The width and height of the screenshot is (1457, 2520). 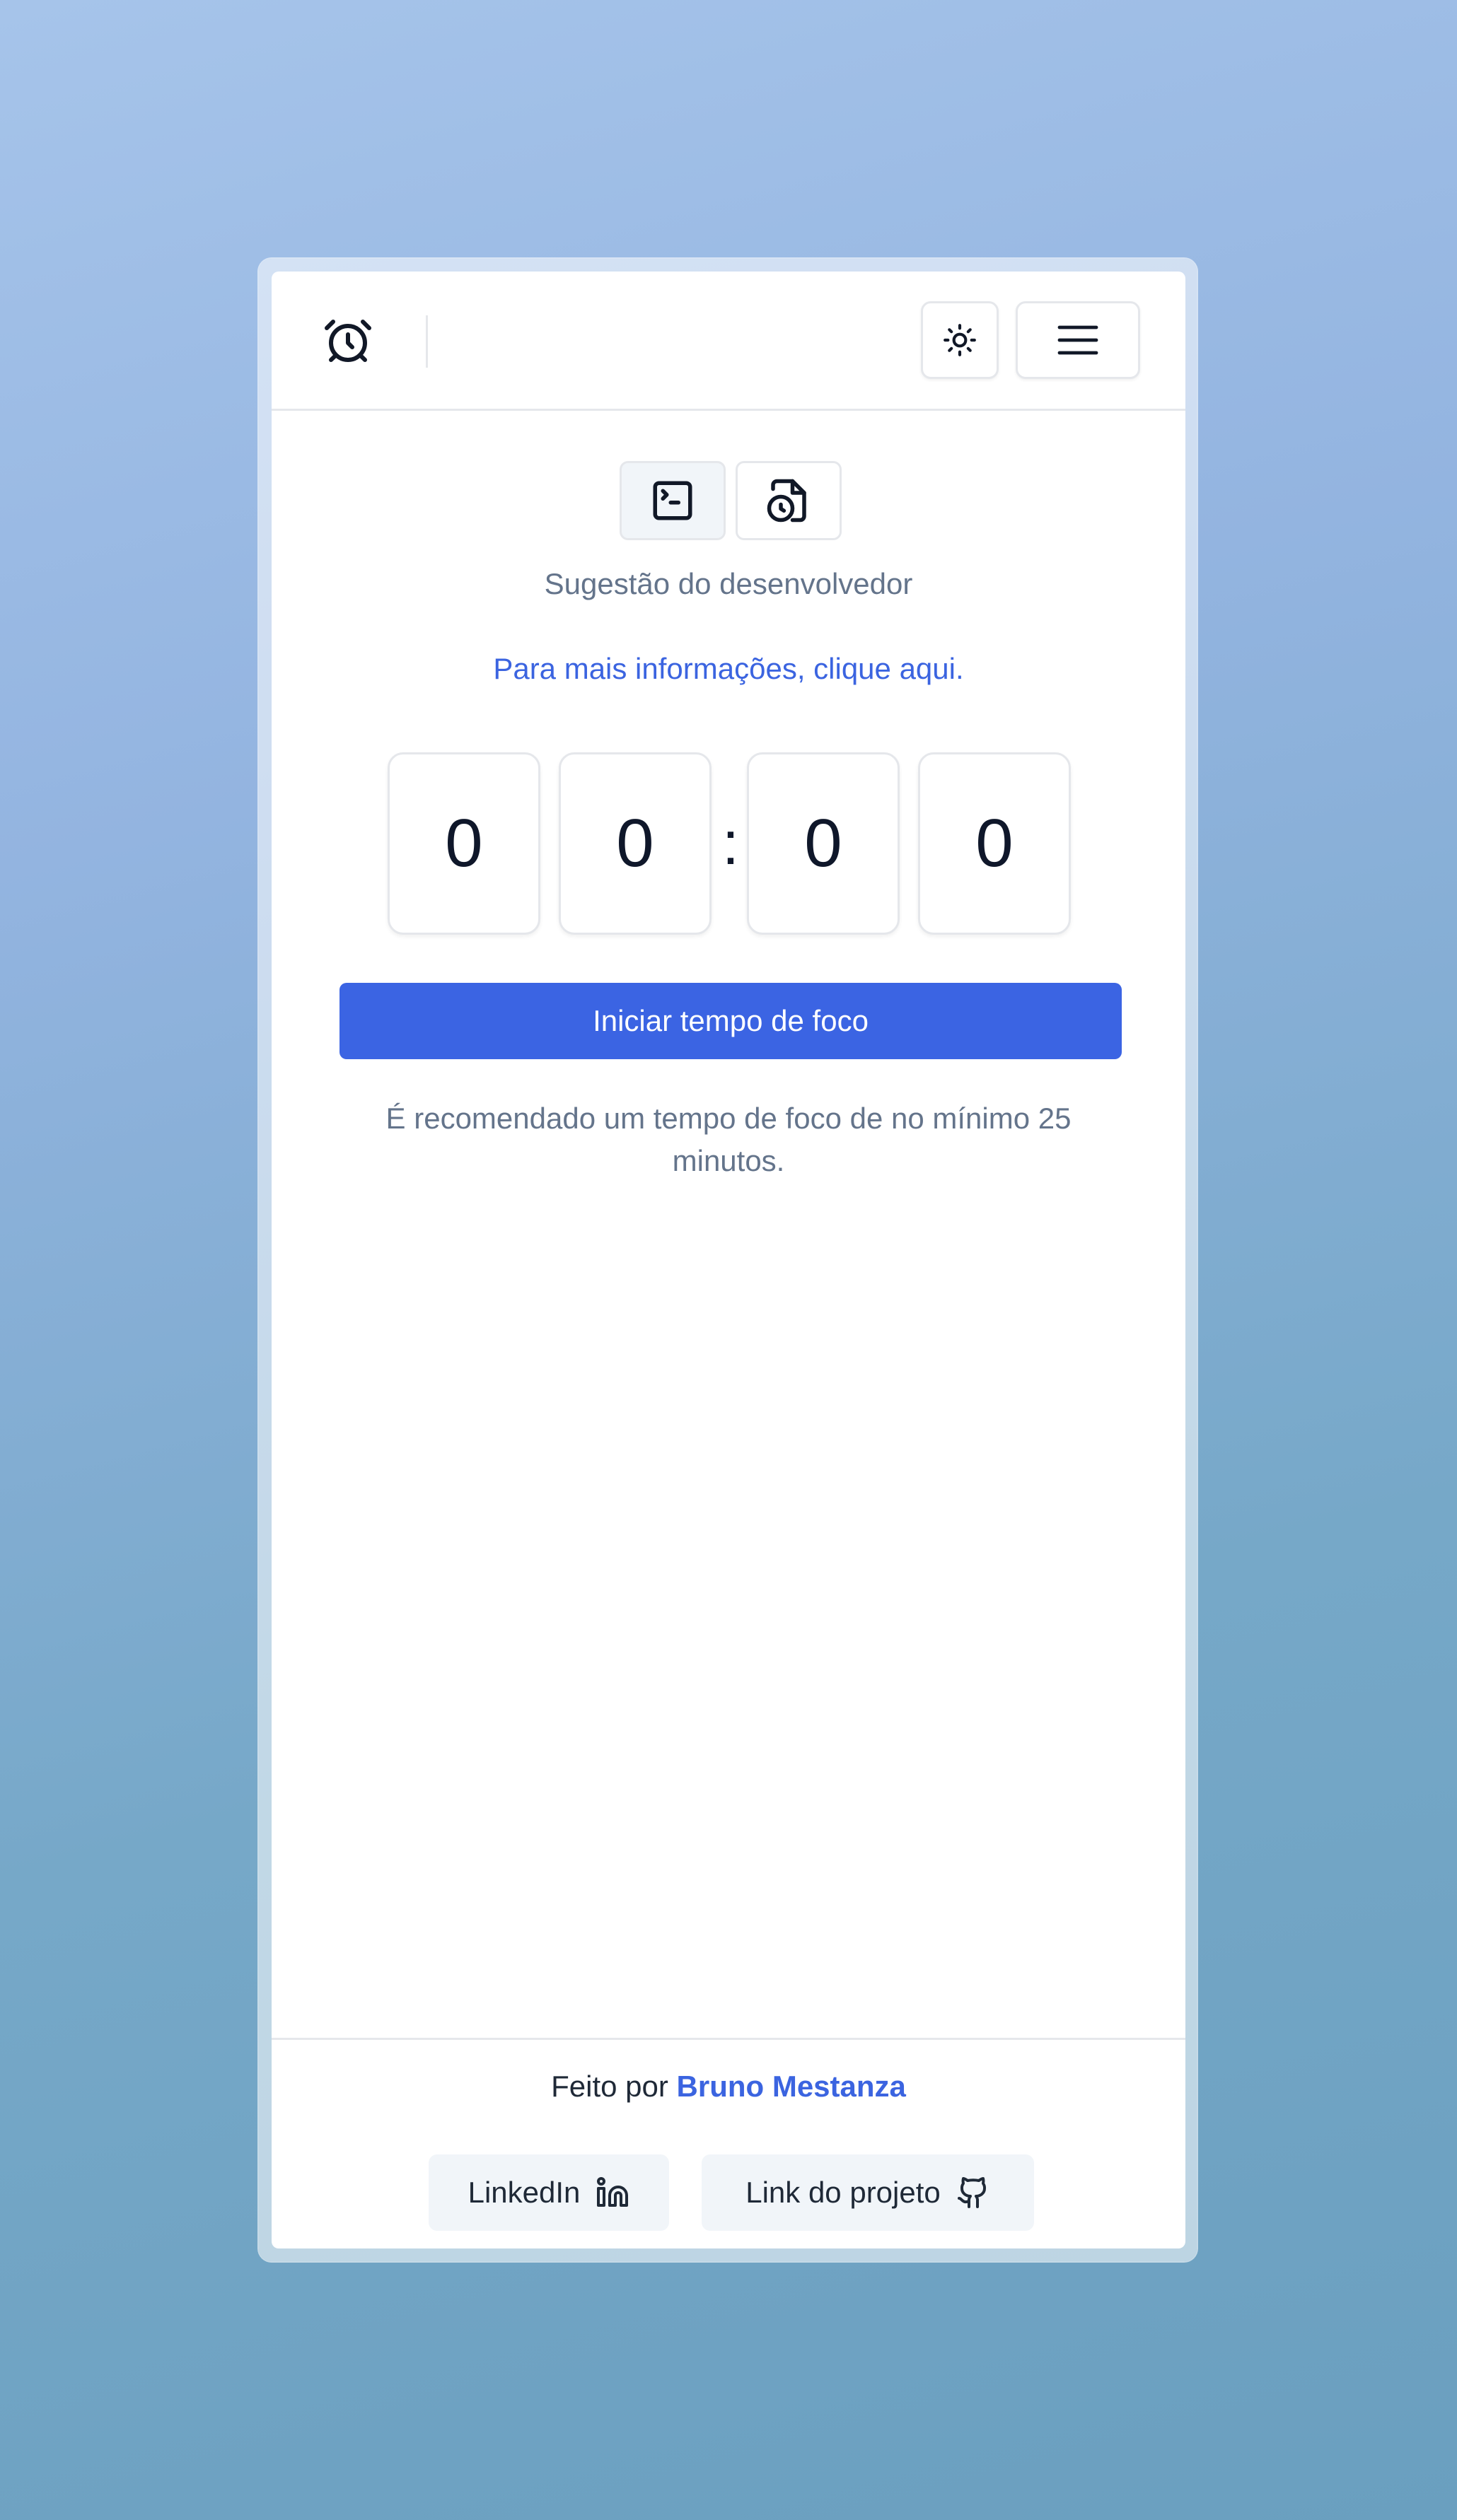 I want to click on timer-digit-seconds-tens: 0, so click(x=823, y=843).